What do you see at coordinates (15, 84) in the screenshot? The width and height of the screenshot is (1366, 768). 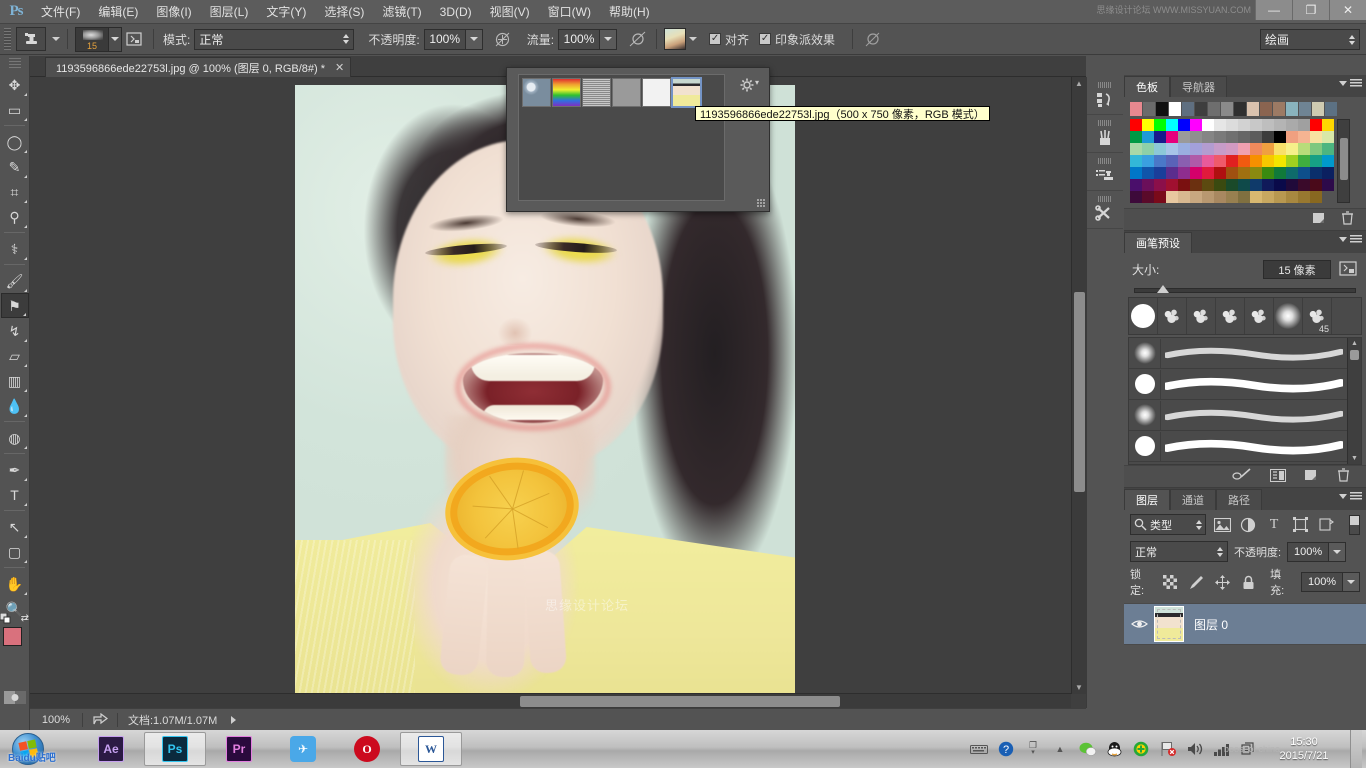 I see `tool-move-tool: ✥` at bounding box center [15, 84].